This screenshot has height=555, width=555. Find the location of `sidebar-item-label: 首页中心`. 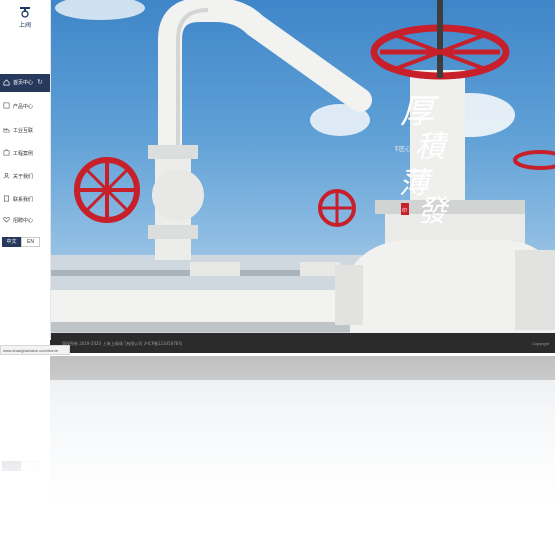

sidebar-item-label: 首页中心 is located at coordinates (23, 83).